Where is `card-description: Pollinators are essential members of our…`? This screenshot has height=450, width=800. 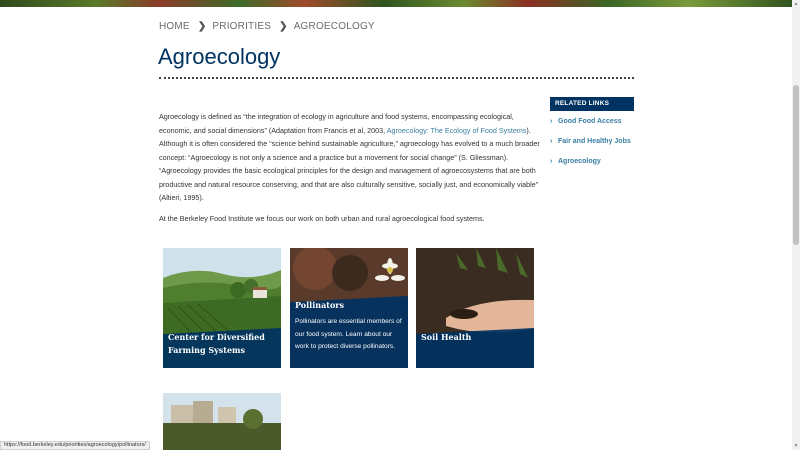
card-description: Pollinators are essential members of our… is located at coordinates (350, 335).